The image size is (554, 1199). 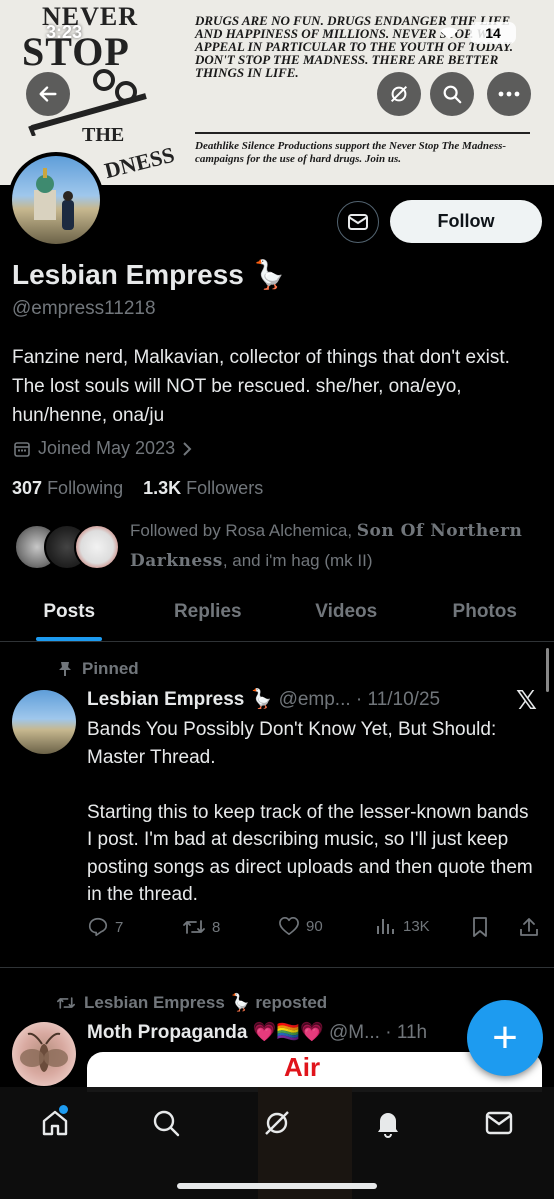 What do you see at coordinates (139, 162) in the screenshot?
I see `banner-logo-madness: DNESS` at bounding box center [139, 162].